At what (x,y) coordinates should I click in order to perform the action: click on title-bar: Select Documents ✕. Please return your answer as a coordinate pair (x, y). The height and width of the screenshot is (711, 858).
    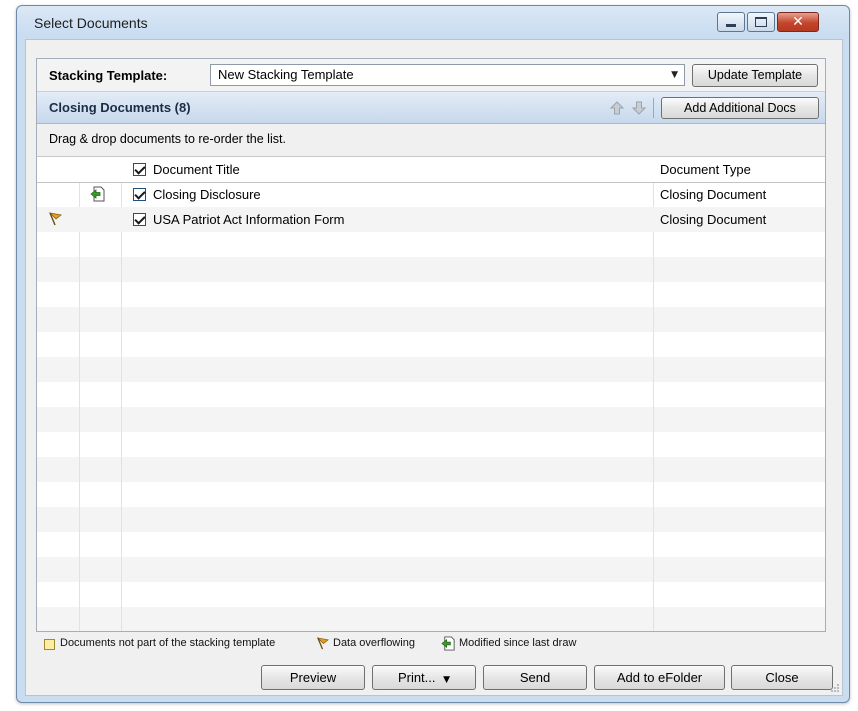
    Looking at the image, I should click on (433, 23).